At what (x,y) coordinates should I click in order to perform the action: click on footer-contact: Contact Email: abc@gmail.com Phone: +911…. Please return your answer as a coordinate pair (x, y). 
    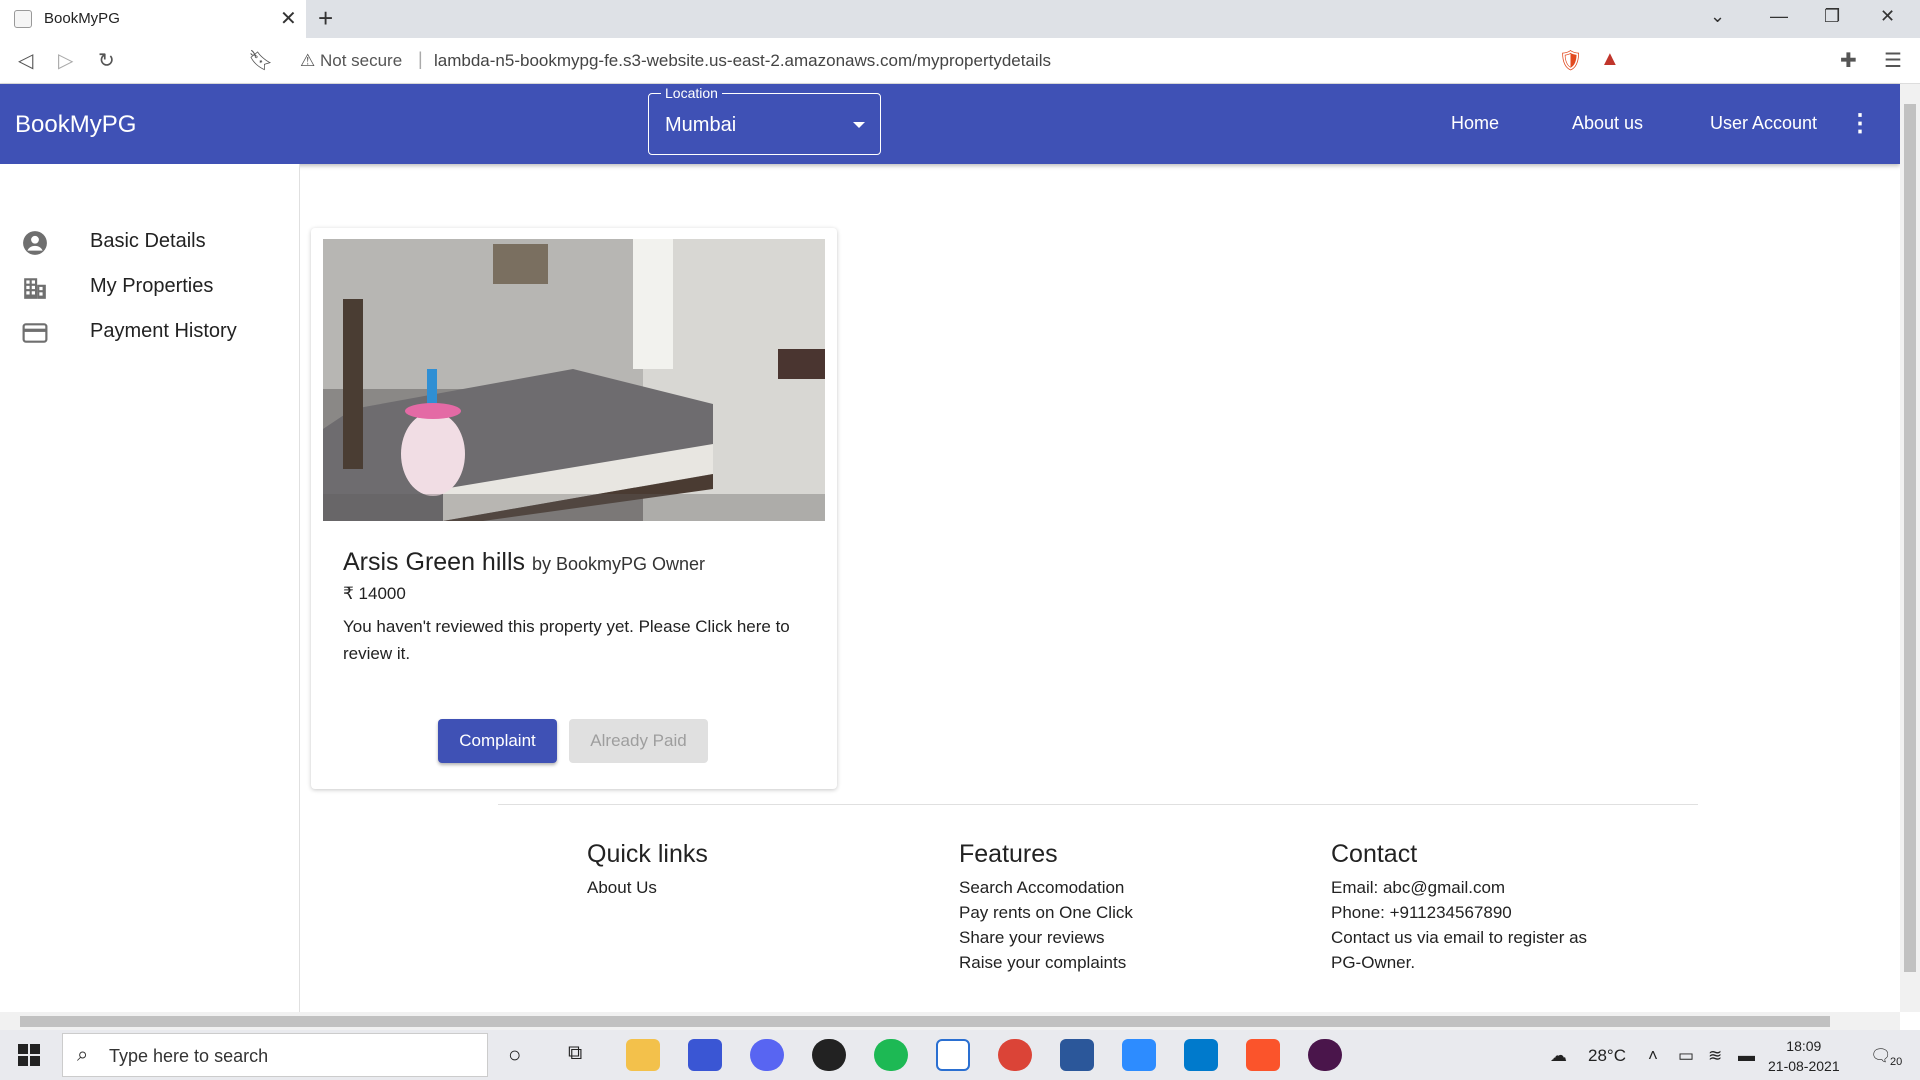
    Looking at the image, I should click on (1459, 907).